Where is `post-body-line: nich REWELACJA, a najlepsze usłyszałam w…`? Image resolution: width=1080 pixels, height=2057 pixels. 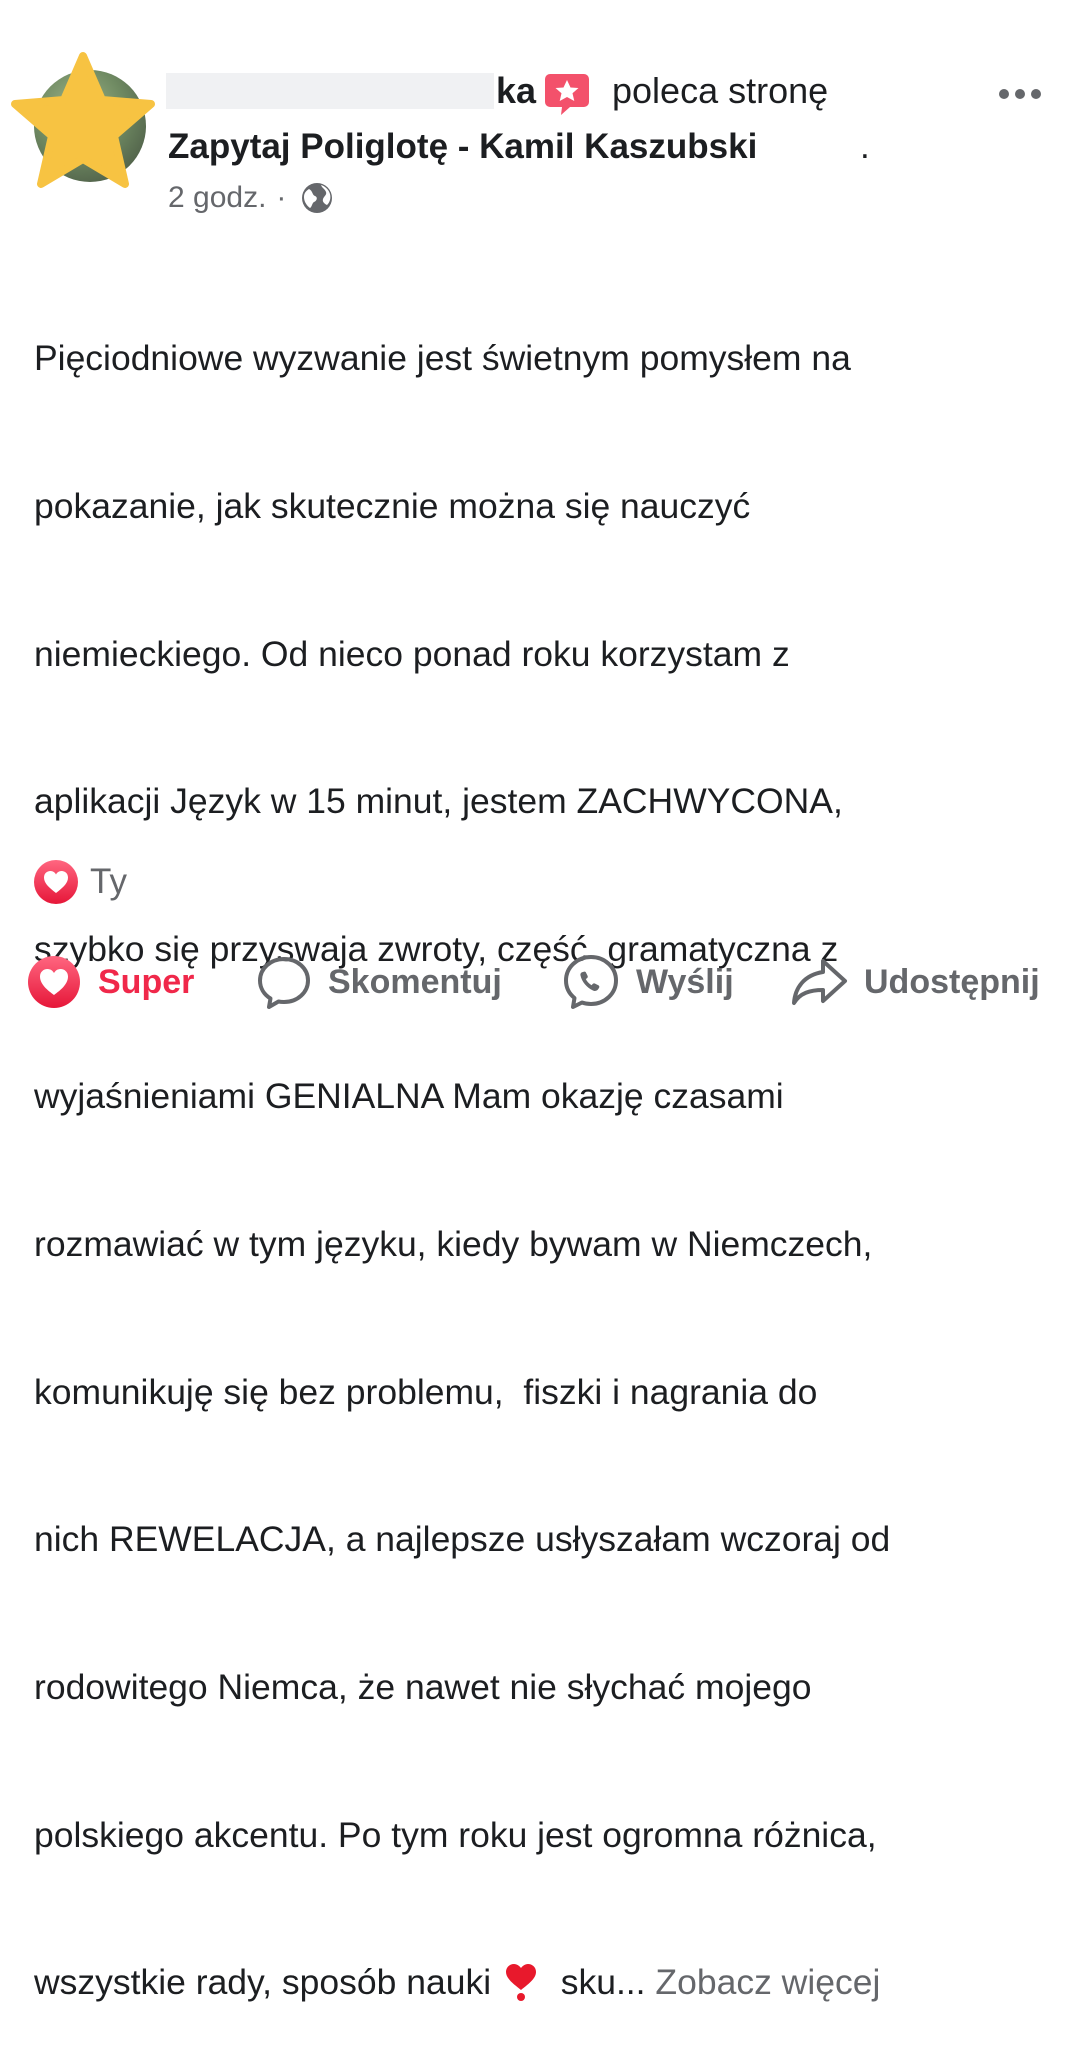
post-body-line: nich REWELACJA, a najlepsze usłyszałam w… is located at coordinates (462, 1539).